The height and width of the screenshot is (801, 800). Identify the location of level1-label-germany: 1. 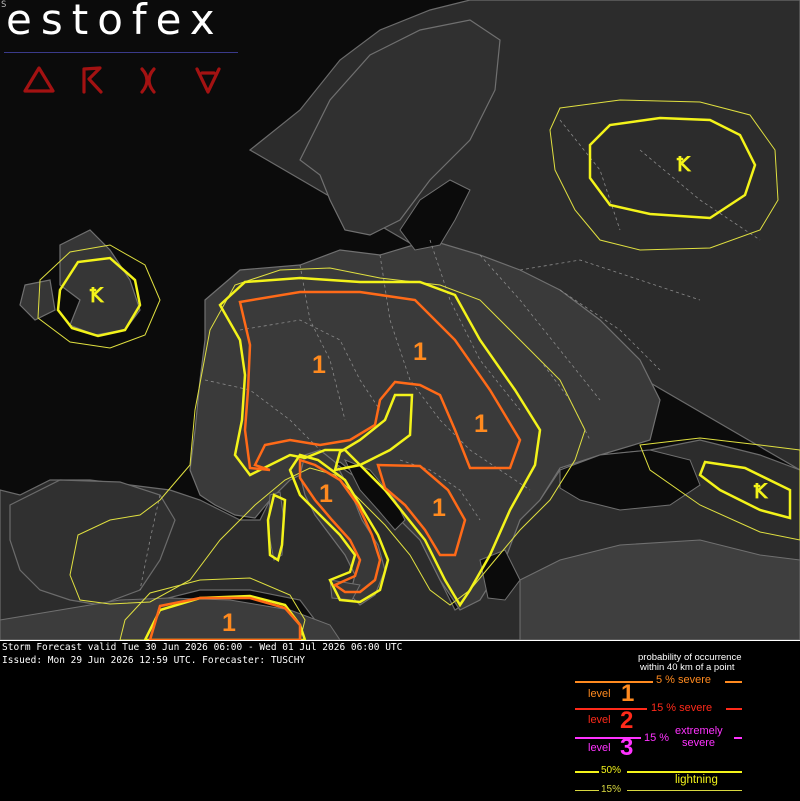
(319, 365).